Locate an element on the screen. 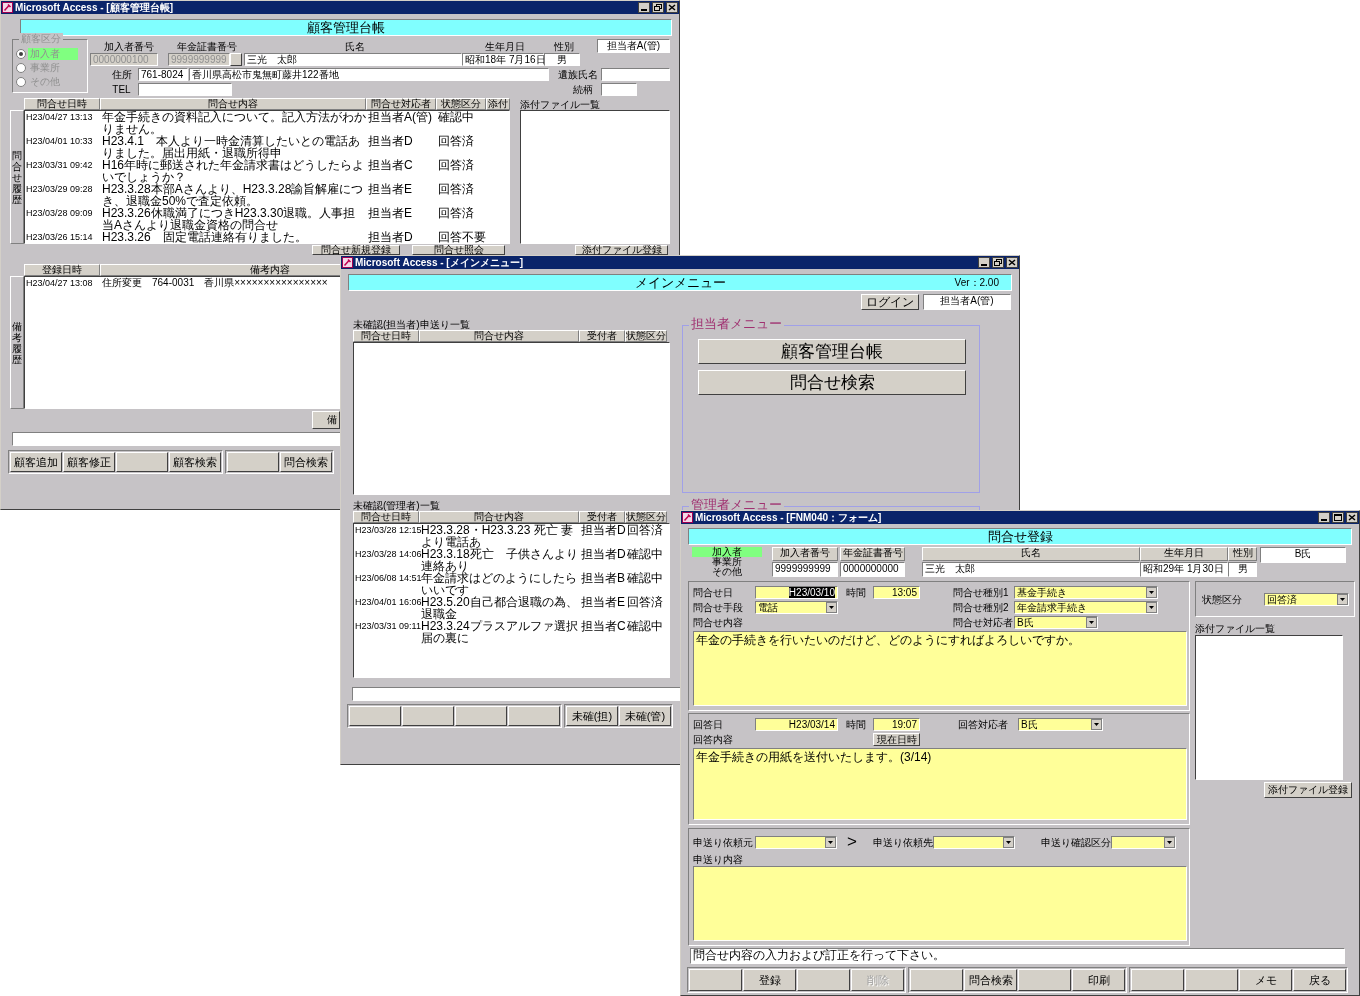  field-label: 問合せ日 is located at coordinates (713, 592).